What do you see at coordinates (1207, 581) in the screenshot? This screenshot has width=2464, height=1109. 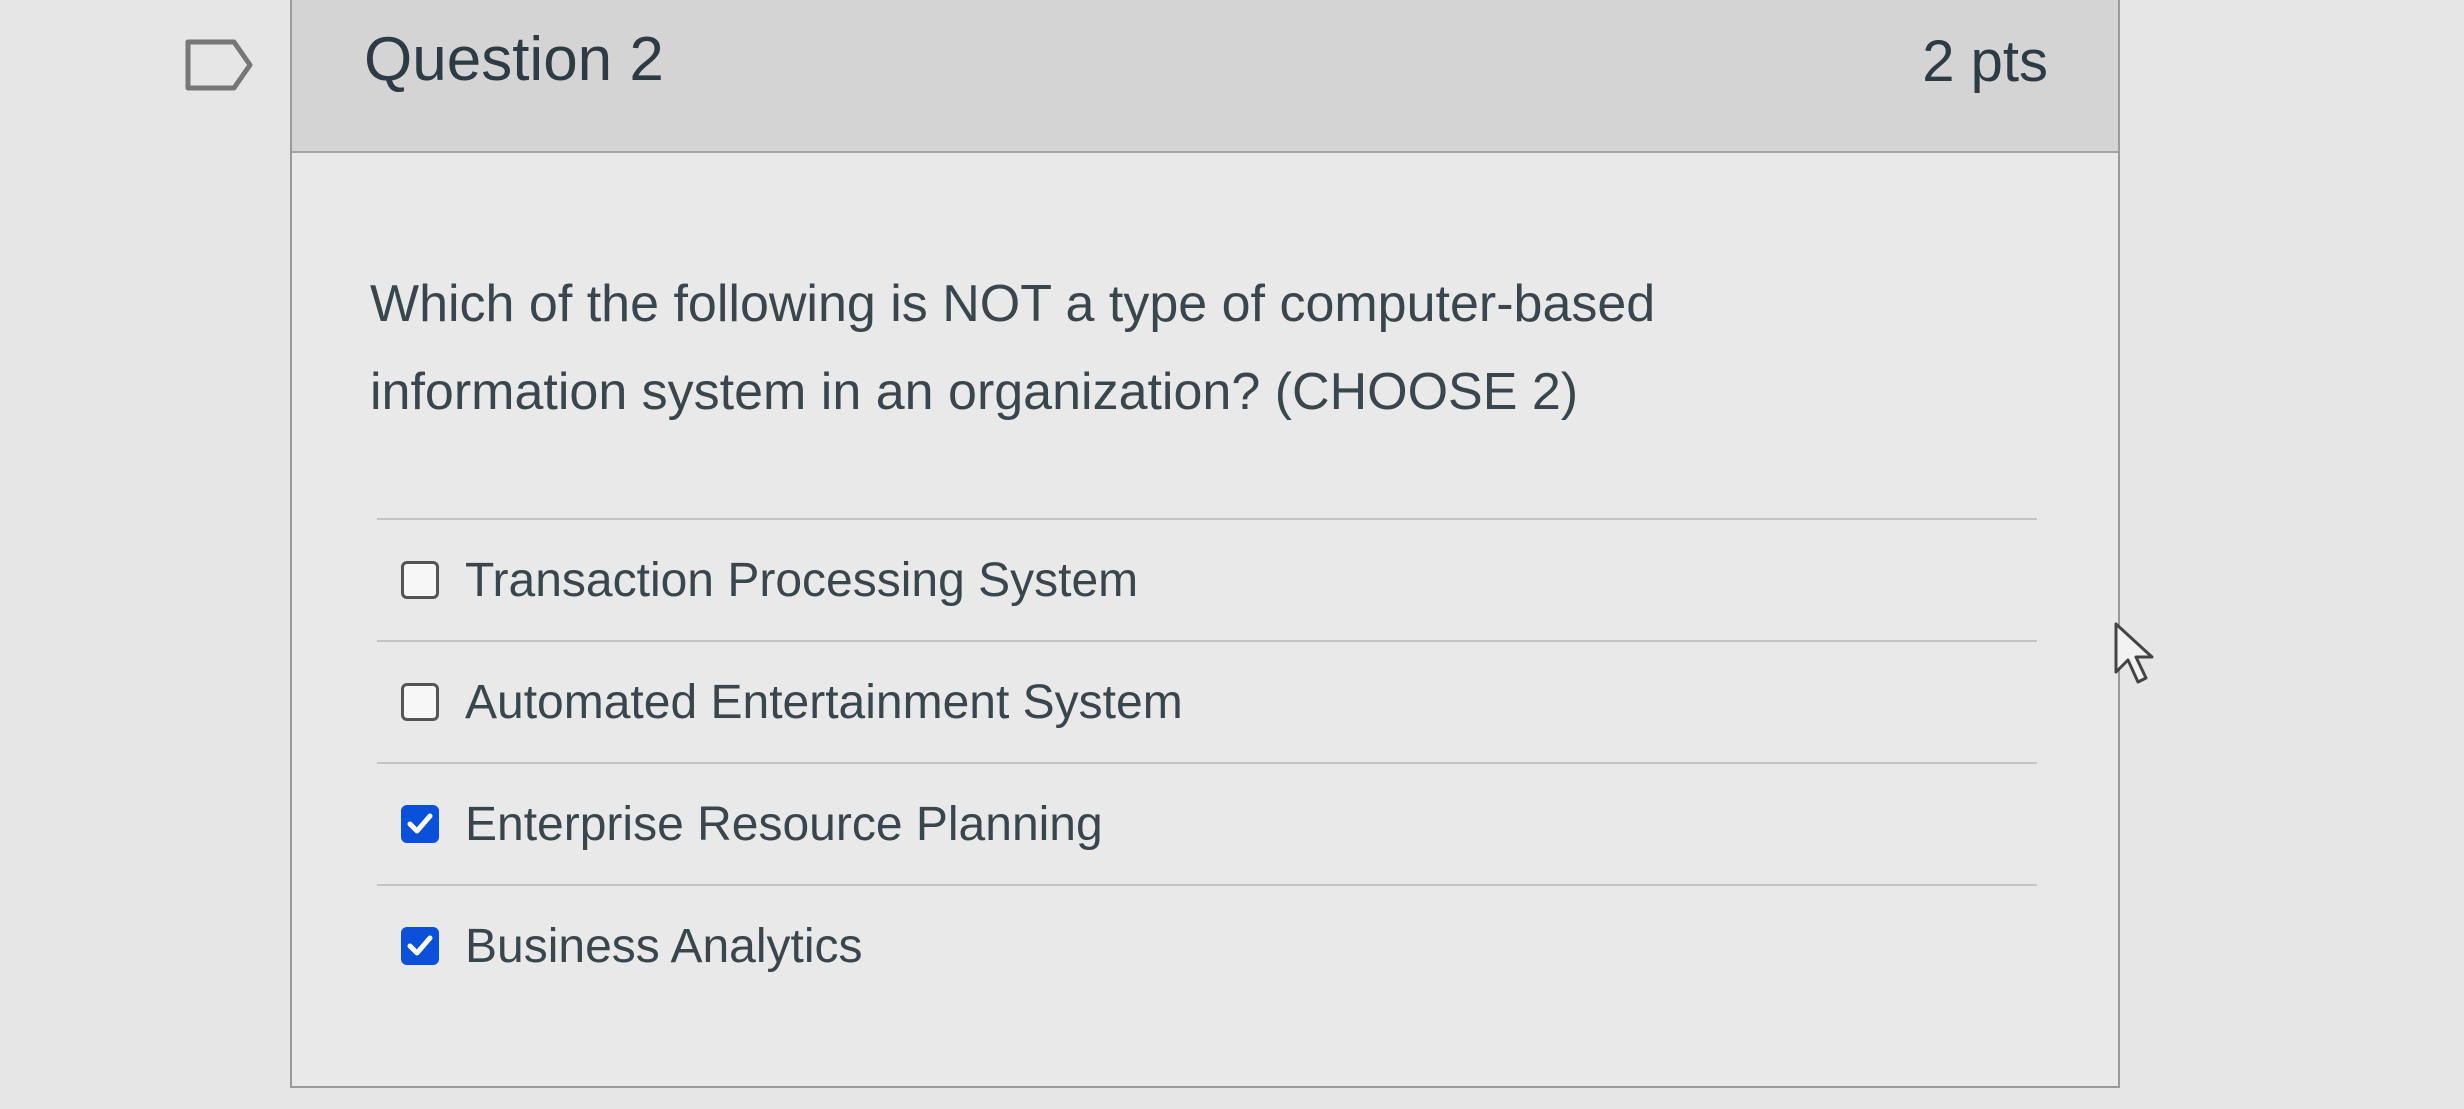 I see `answer-option: Transaction Processing System` at bounding box center [1207, 581].